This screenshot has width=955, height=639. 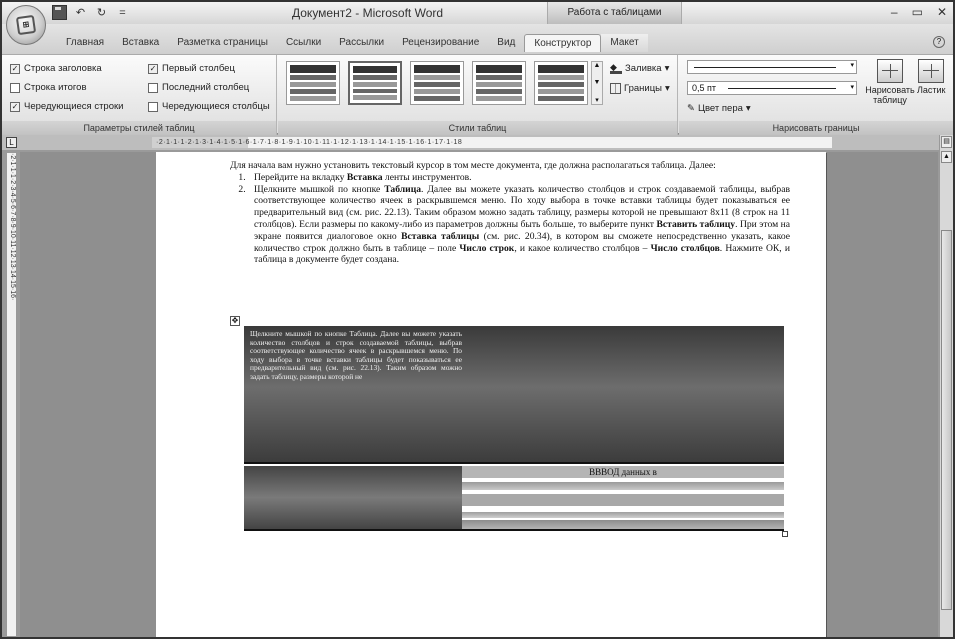 I want to click on maximize-button: ▭, so click(x=917, y=12).